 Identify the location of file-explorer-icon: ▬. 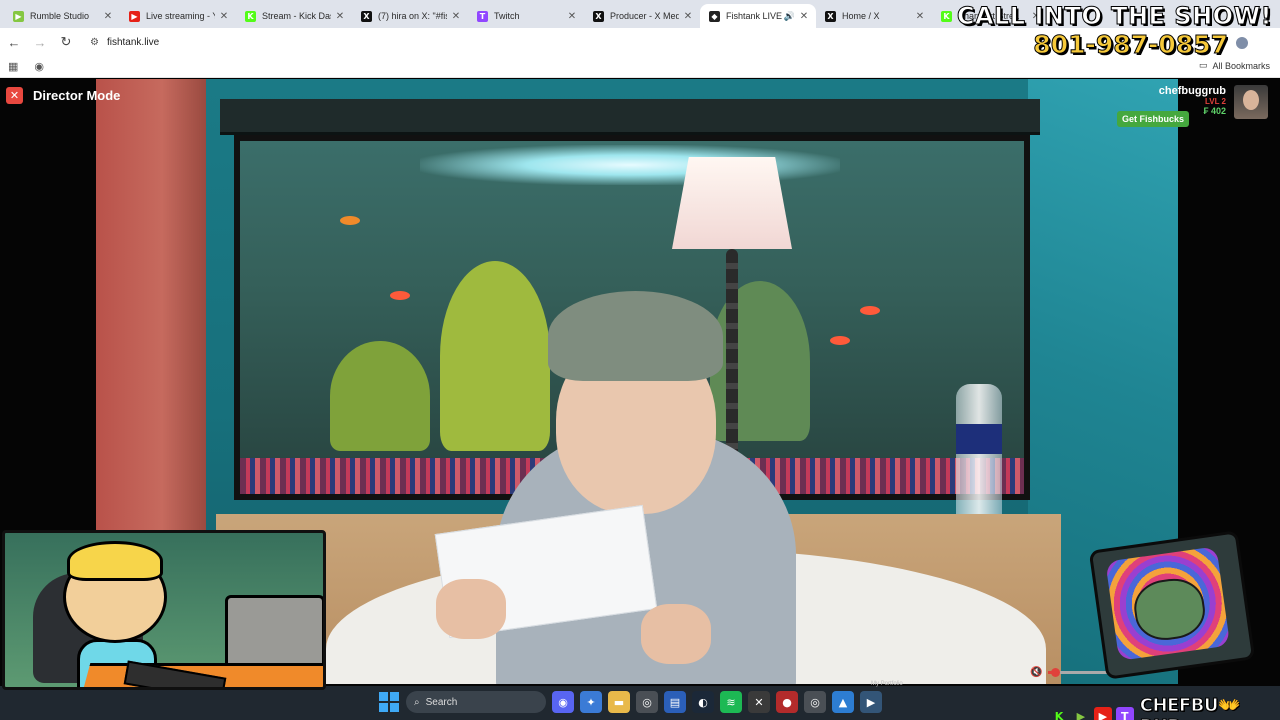
(619, 702).